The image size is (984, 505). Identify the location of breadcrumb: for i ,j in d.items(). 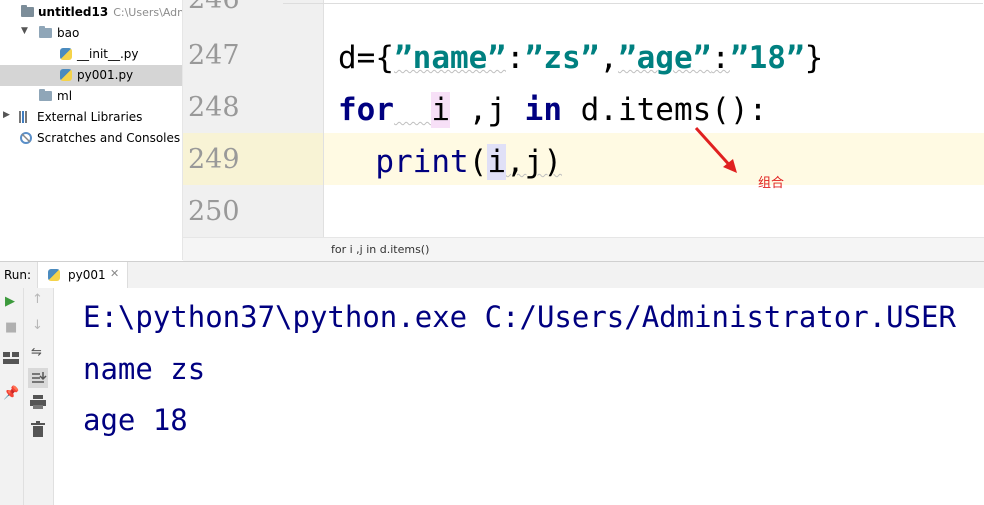
(583, 249).